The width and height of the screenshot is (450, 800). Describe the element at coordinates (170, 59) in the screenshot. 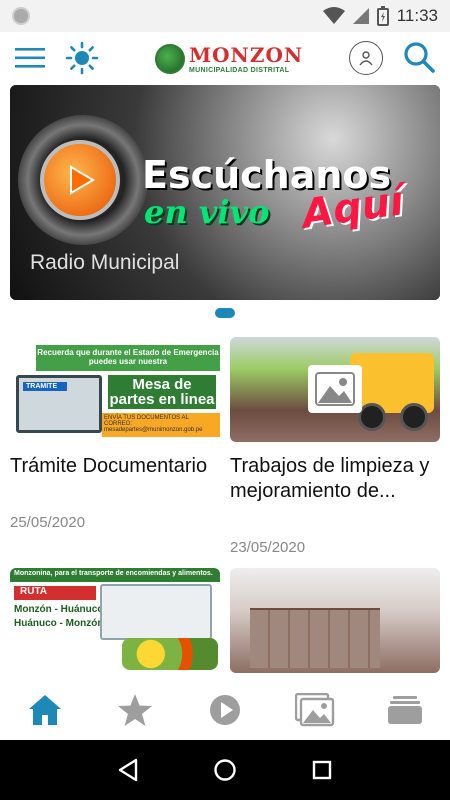

I see `logo-emblem-icon` at that location.